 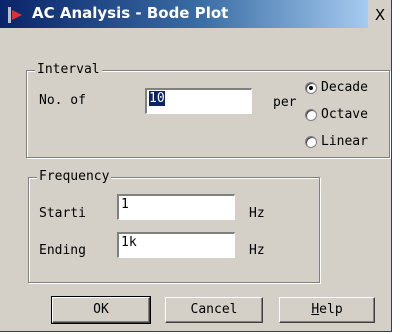 What do you see at coordinates (130, 13) in the screenshot?
I see `window-title: AC Analysis - Bode Plot` at bounding box center [130, 13].